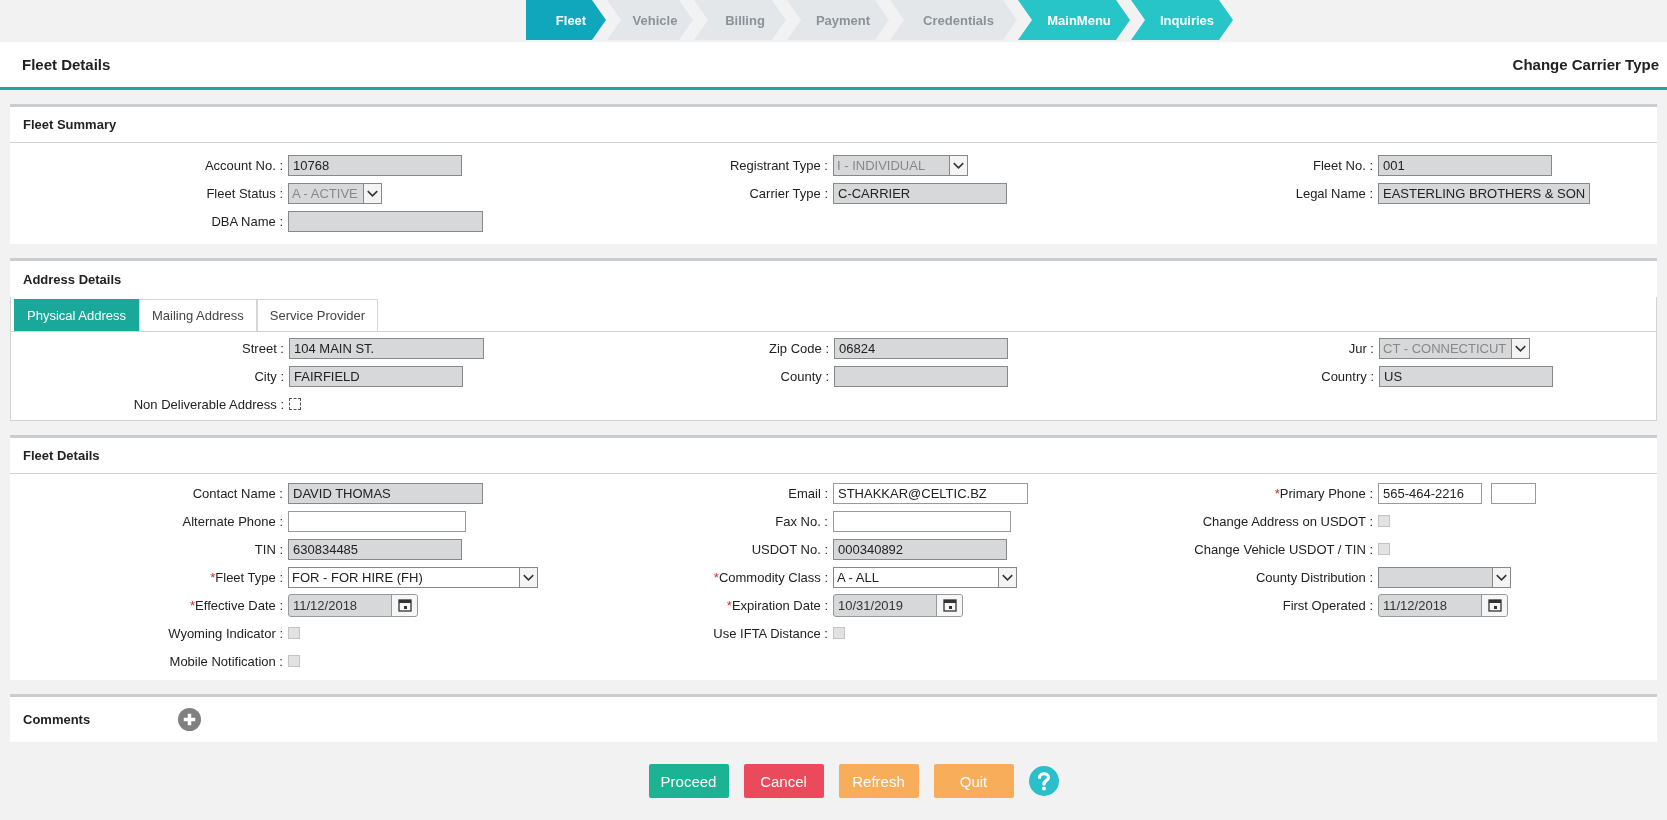 This screenshot has width=1667, height=820. I want to click on text-field: 000340892, so click(920, 549).